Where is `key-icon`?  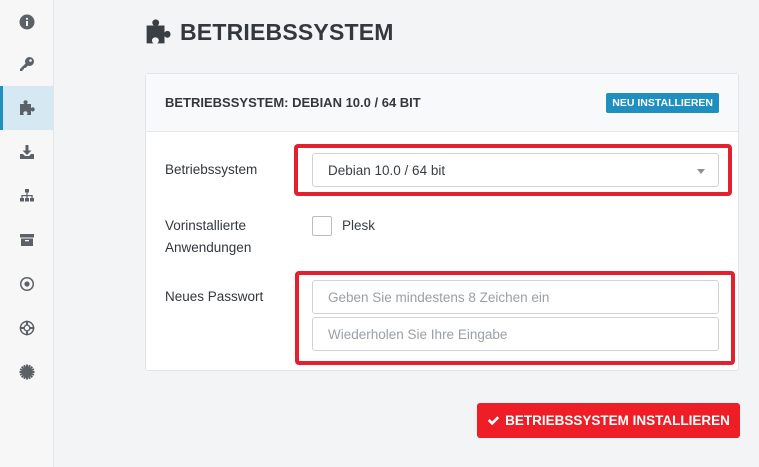 key-icon is located at coordinates (26, 64).